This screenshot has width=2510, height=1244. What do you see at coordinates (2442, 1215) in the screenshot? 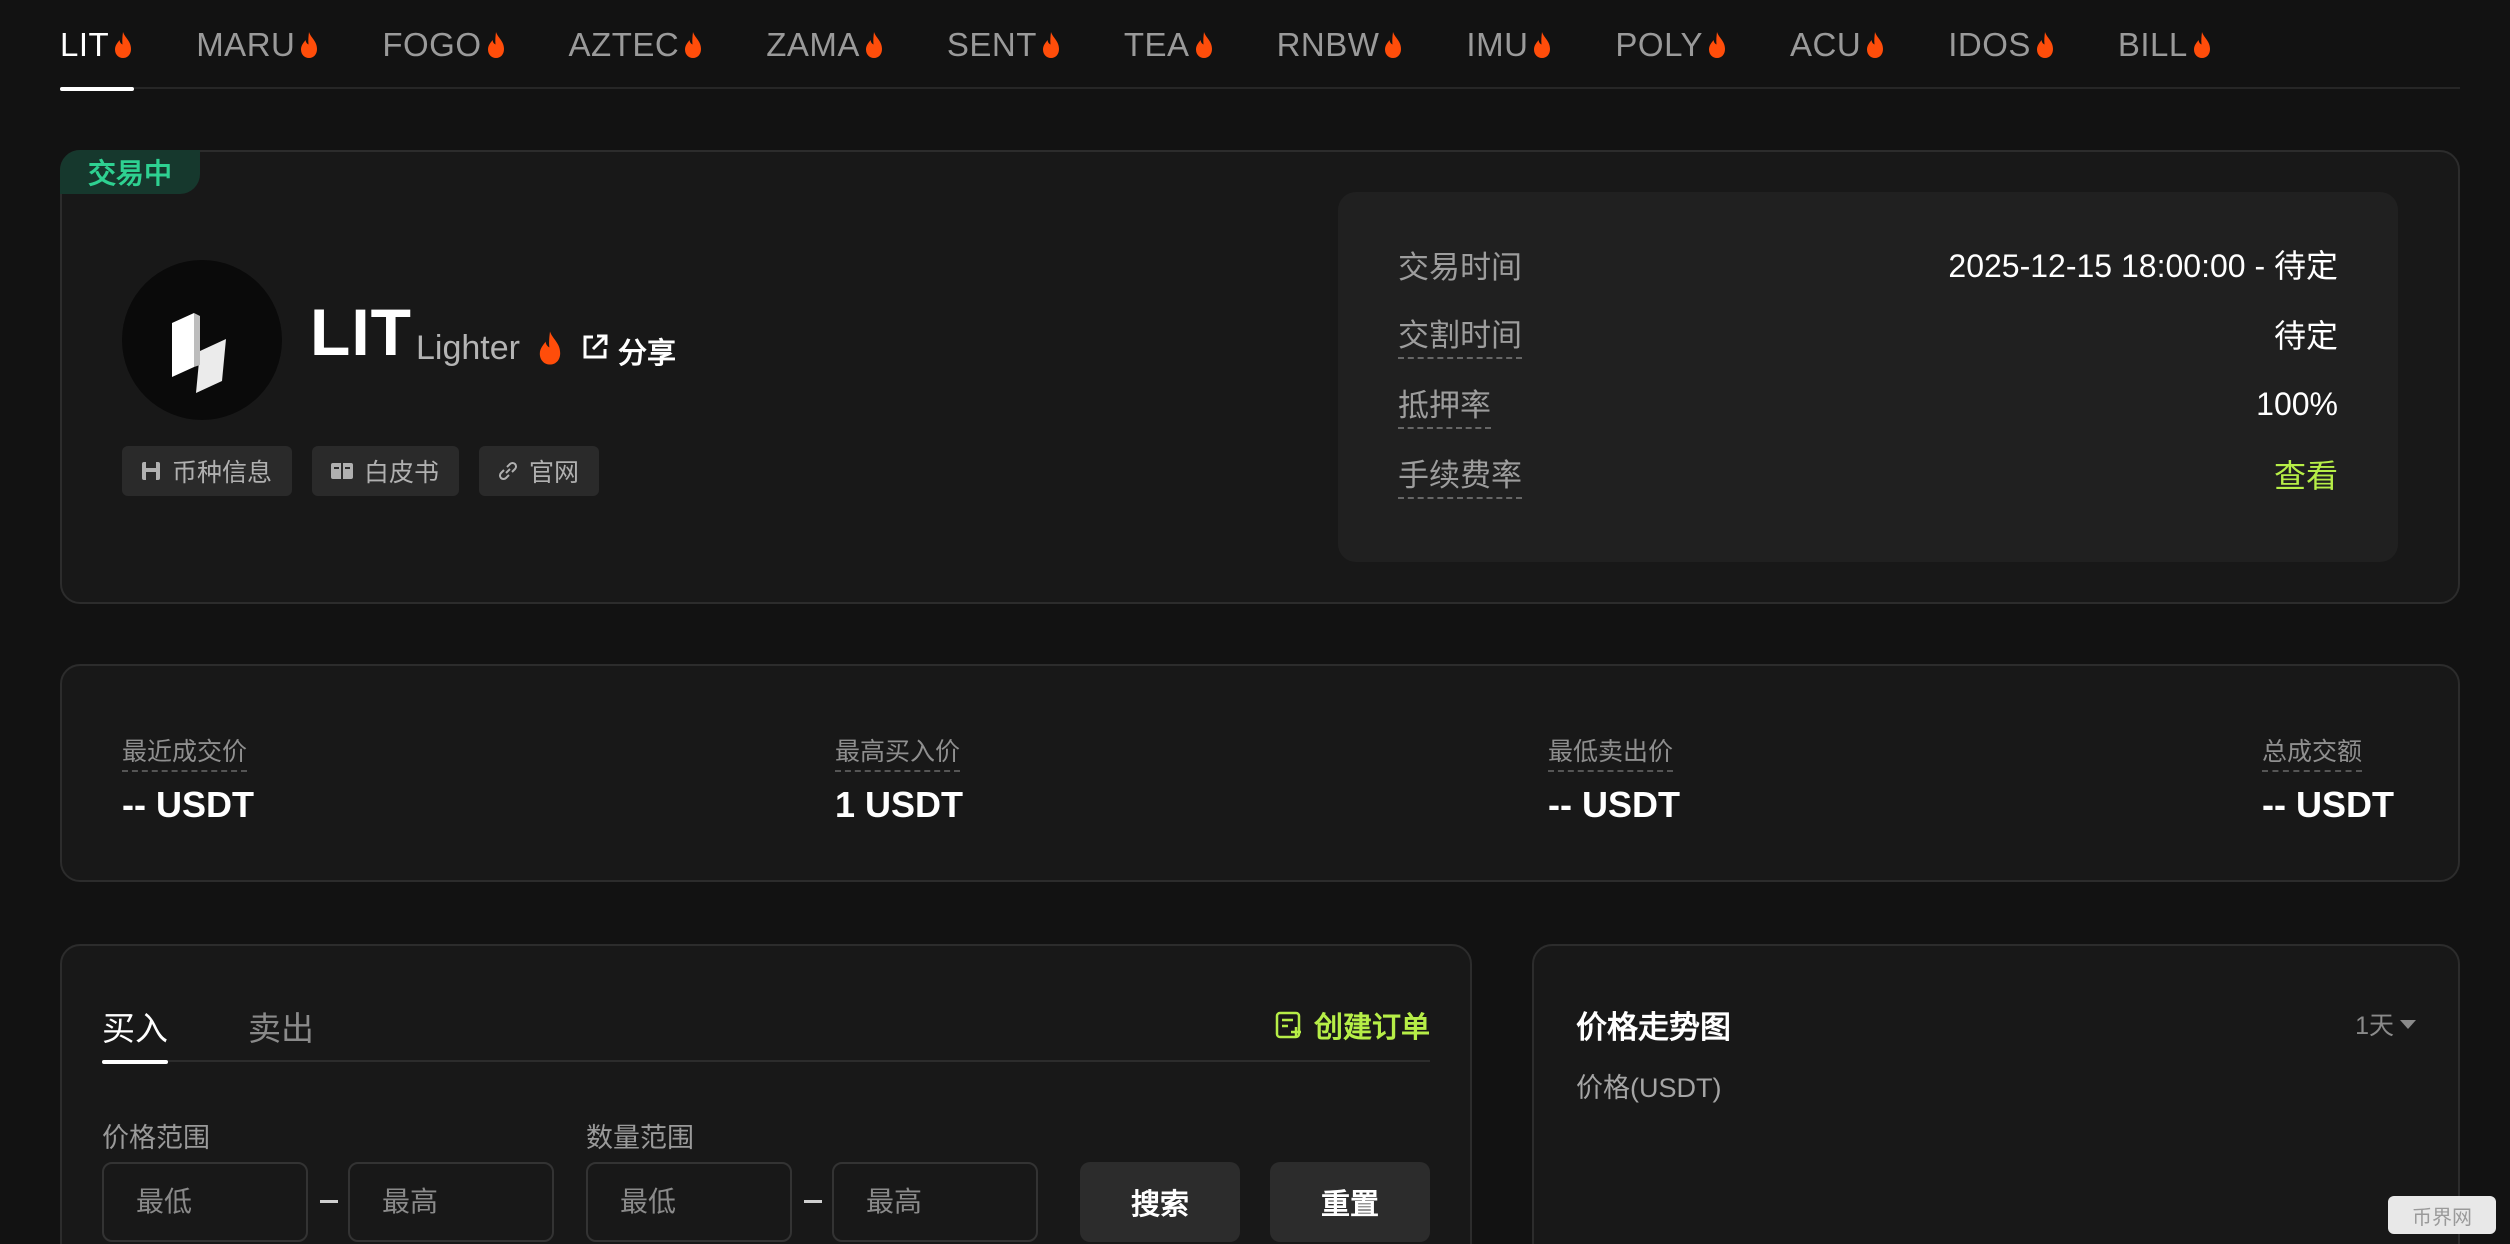
I see `watermark: 币界网` at bounding box center [2442, 1215].